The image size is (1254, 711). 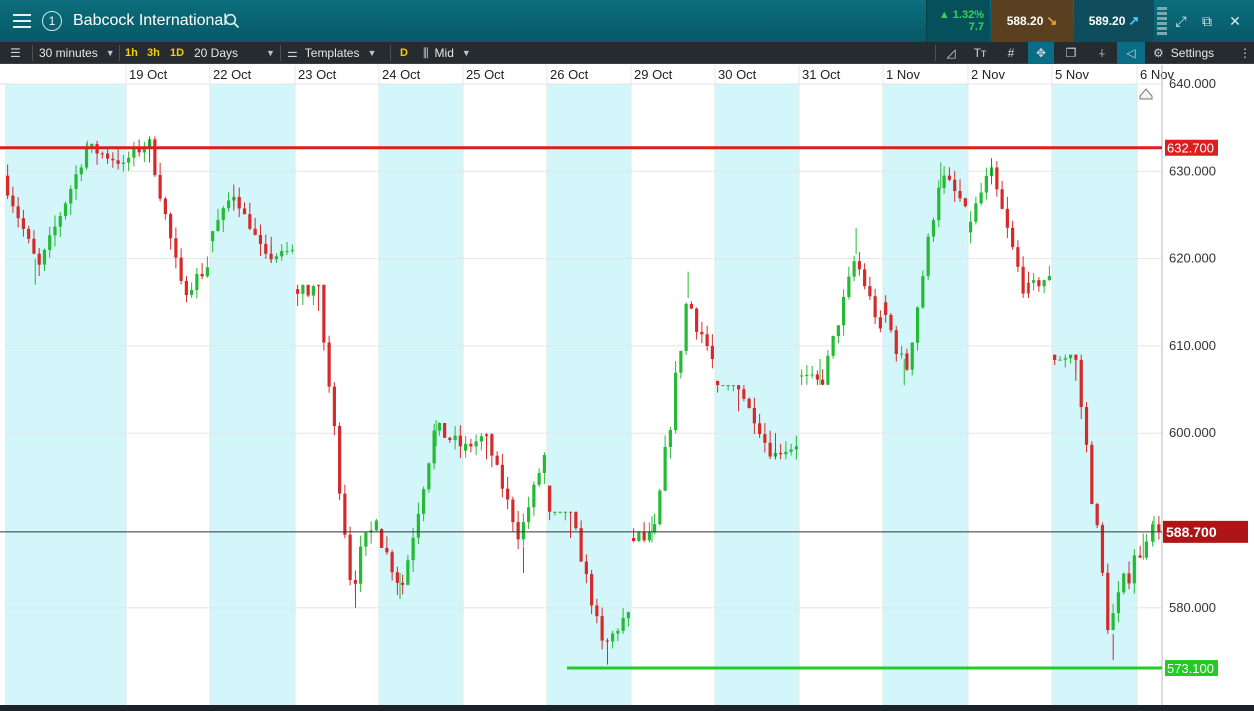 I want to click on level-label: 573.100, so click(x=1190, y=668).